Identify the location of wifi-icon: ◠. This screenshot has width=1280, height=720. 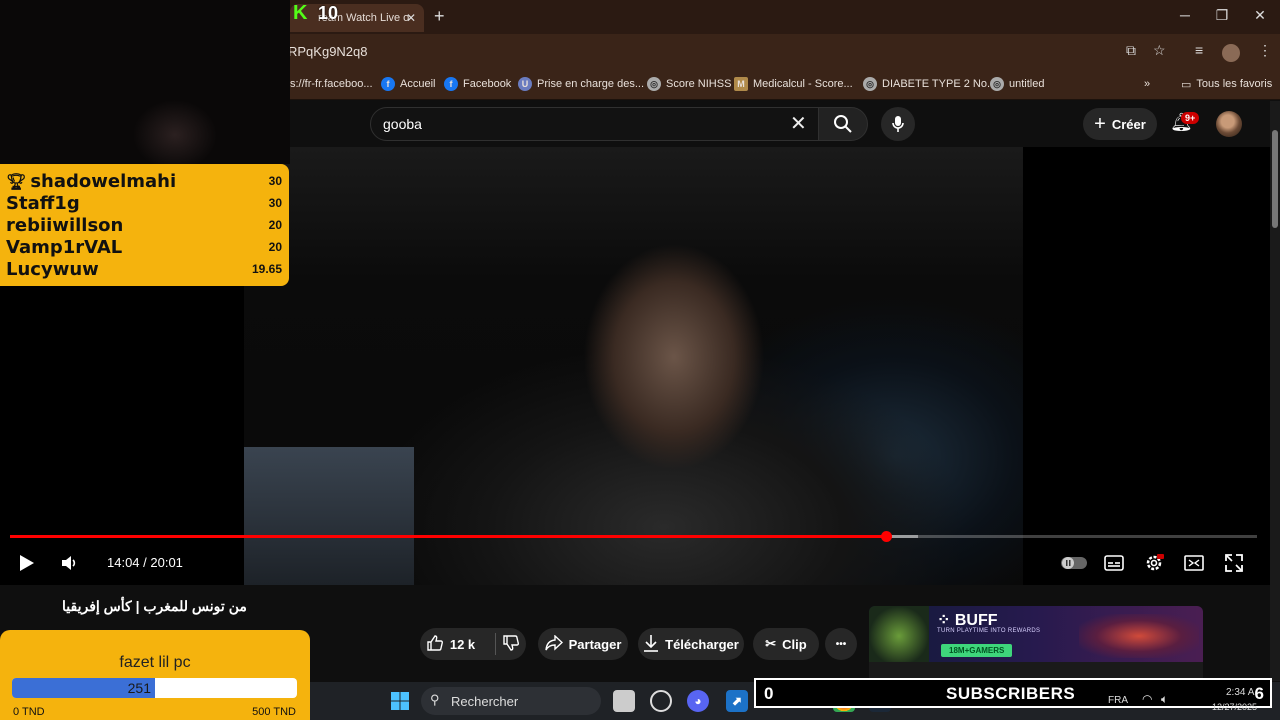
(1147, 699).